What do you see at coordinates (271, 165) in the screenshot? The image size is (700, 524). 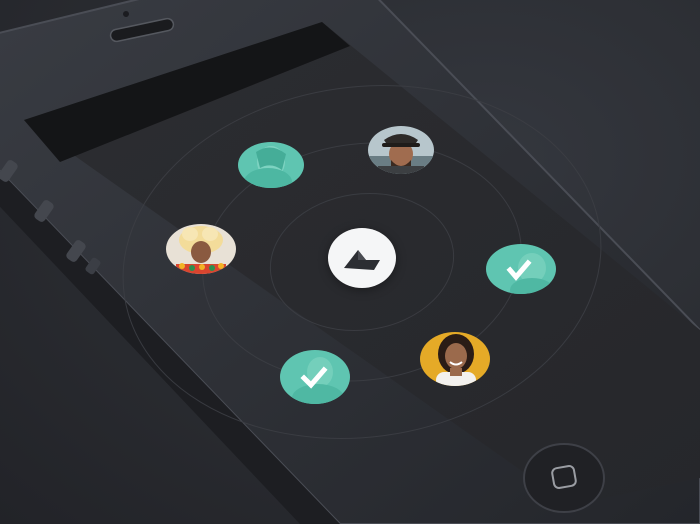 I see `avatar-top-left` at bounding box center [271, 165].